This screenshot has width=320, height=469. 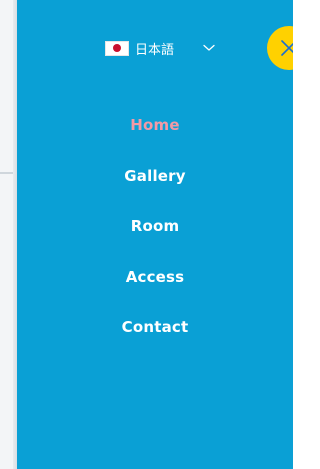 I want to click on nav-item-room: Room, so click(x=155, y=226).